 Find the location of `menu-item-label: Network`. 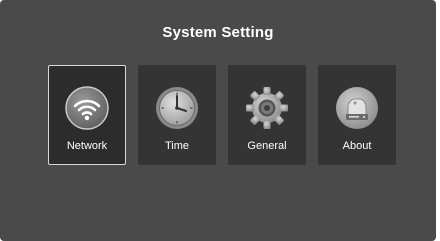

menu-item-label: Network is located at coordinates (87, 145).